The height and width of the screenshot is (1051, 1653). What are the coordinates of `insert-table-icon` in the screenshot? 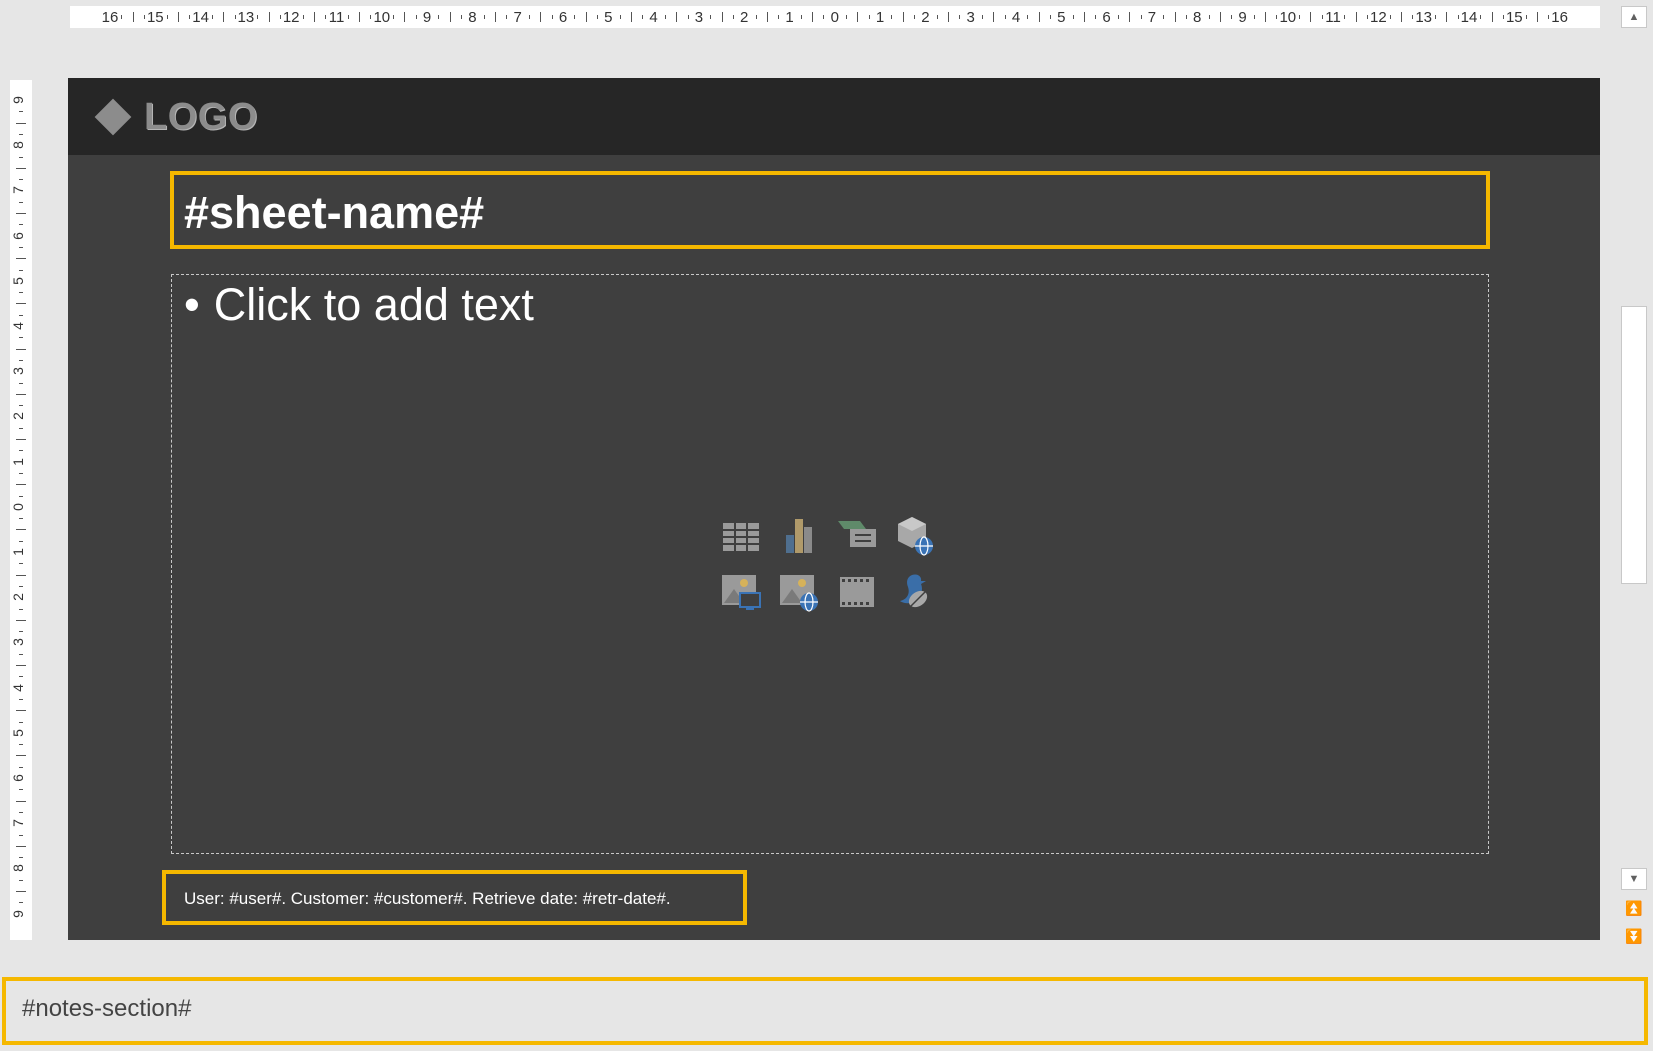 It's located at (741, 536).